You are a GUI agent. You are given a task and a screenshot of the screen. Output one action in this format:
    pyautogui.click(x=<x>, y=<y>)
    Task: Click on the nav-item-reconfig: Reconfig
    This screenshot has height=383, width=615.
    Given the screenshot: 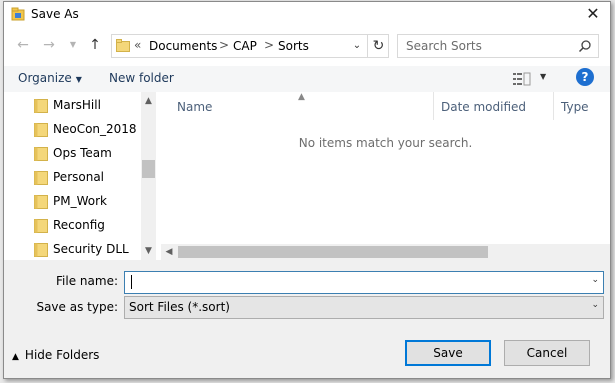 What is the action you would take?
    pyautogui.click(x=87, y=226)
    